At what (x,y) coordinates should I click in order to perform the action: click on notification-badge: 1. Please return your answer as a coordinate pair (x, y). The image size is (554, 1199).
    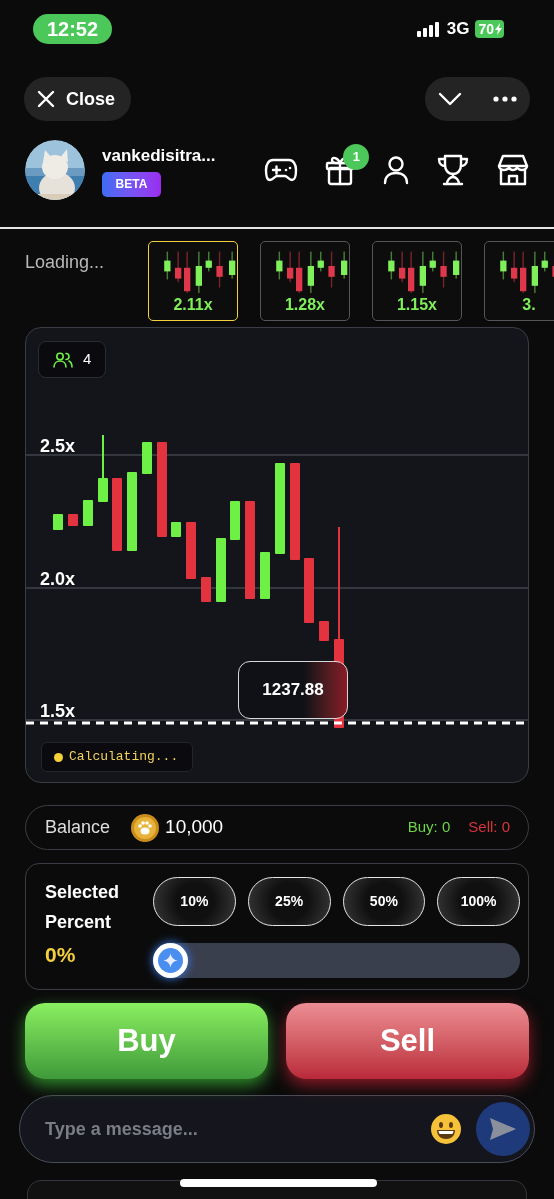
    Looking at the image, I should click on (356, 157).